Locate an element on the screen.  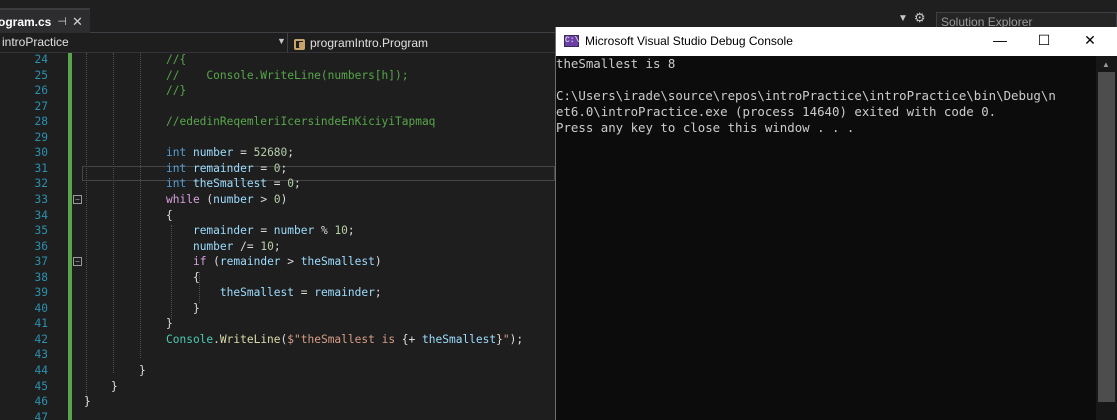
class-name: programIntro.Program is located at coordinates (369, 42).